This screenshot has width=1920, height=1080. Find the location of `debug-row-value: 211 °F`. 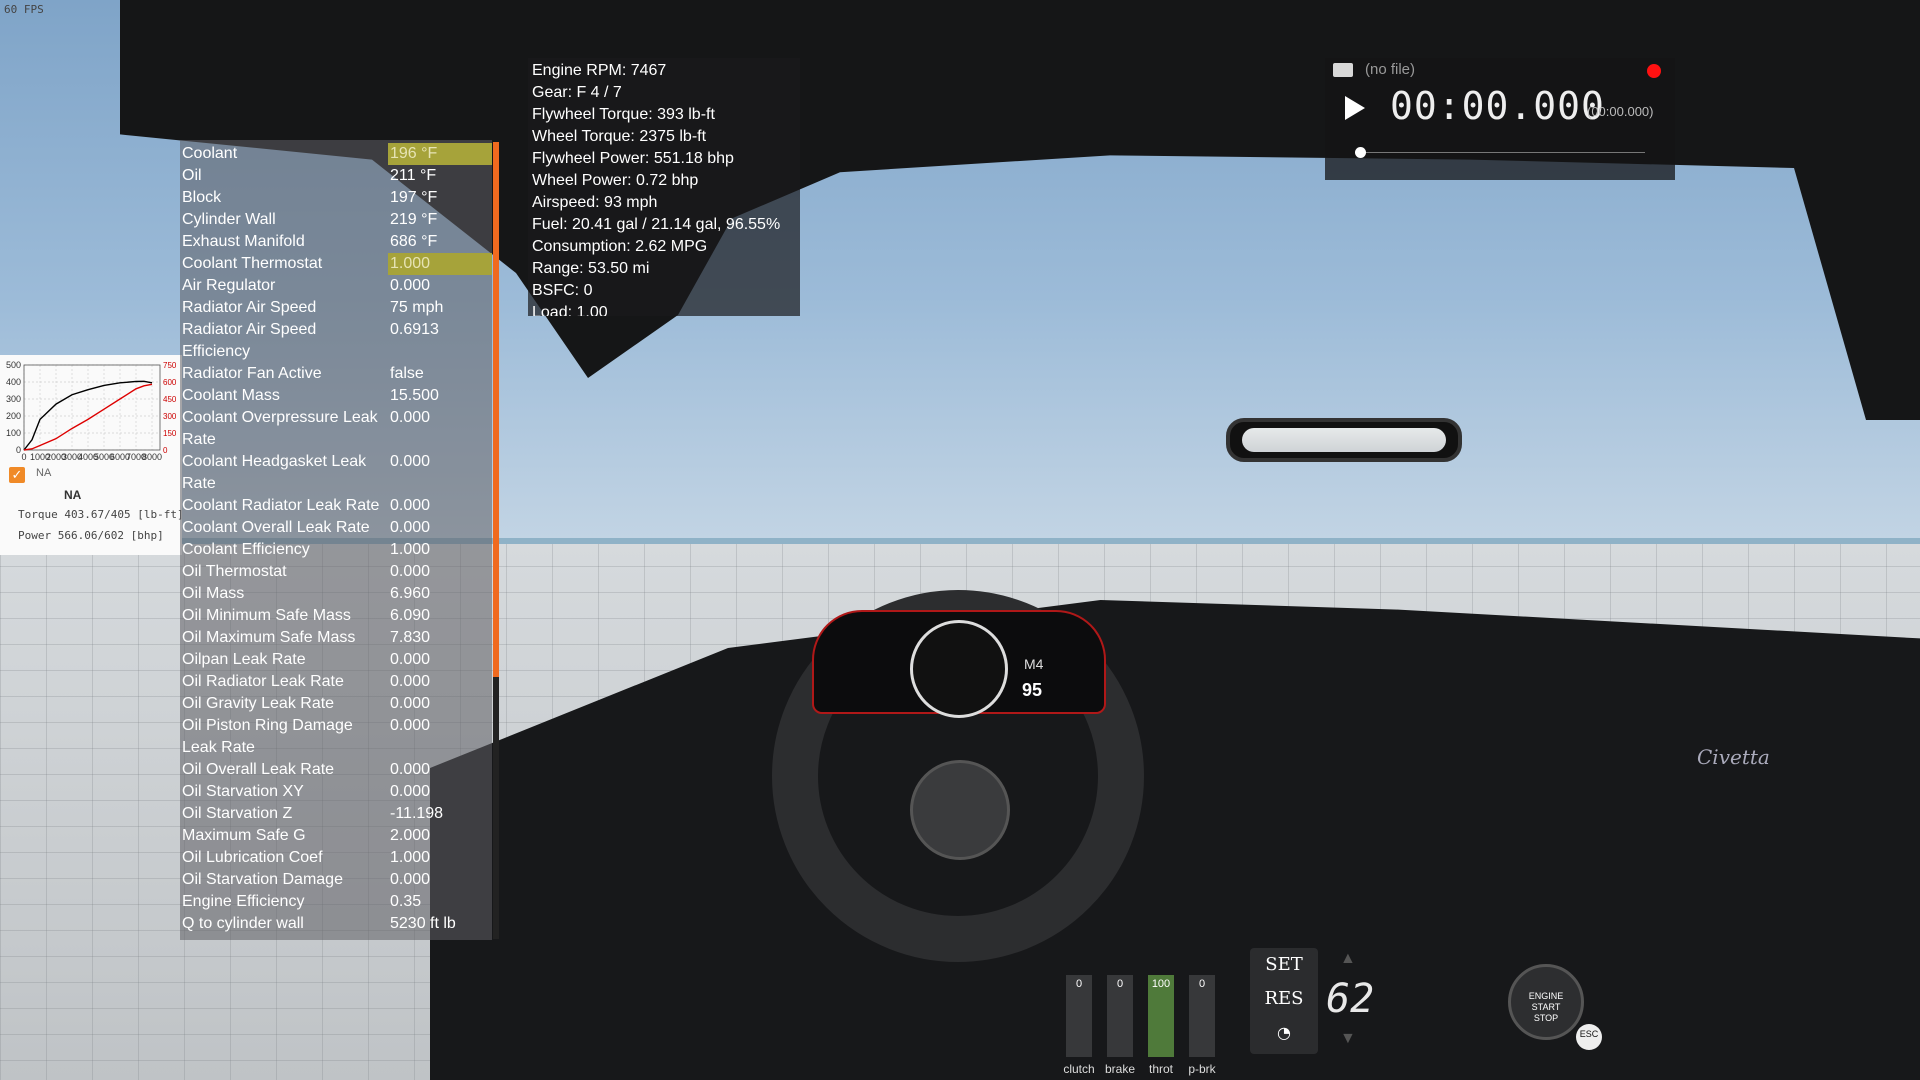

debug-row-value: 211 °F is located at coordinates (413, 175).